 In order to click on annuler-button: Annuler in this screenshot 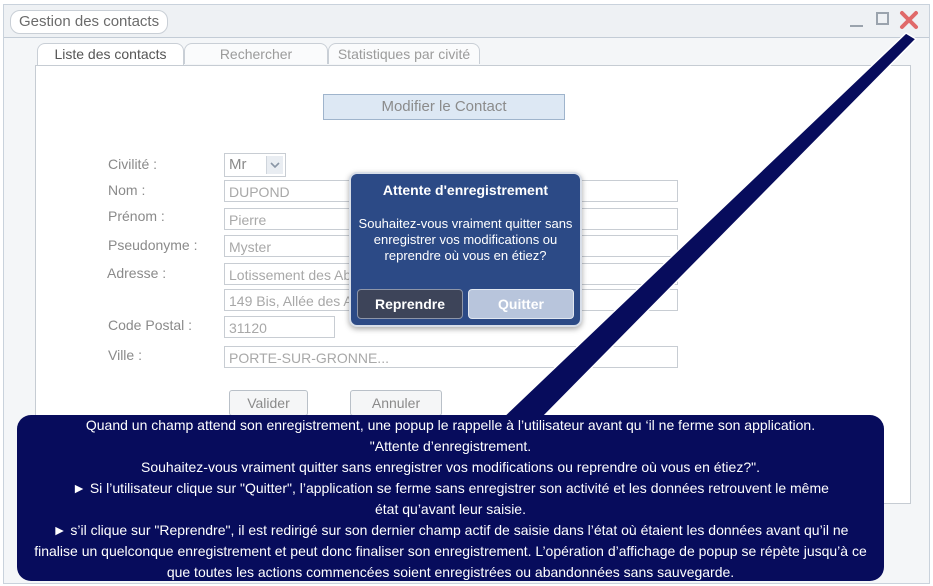, I will do `click(396, 403)`.